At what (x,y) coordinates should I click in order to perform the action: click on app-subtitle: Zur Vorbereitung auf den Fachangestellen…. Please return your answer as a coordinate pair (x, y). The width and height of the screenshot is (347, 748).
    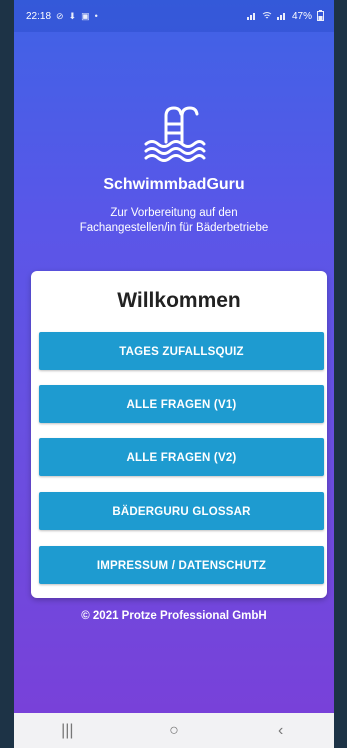
    Looking at the image, I should click on (174, 221).